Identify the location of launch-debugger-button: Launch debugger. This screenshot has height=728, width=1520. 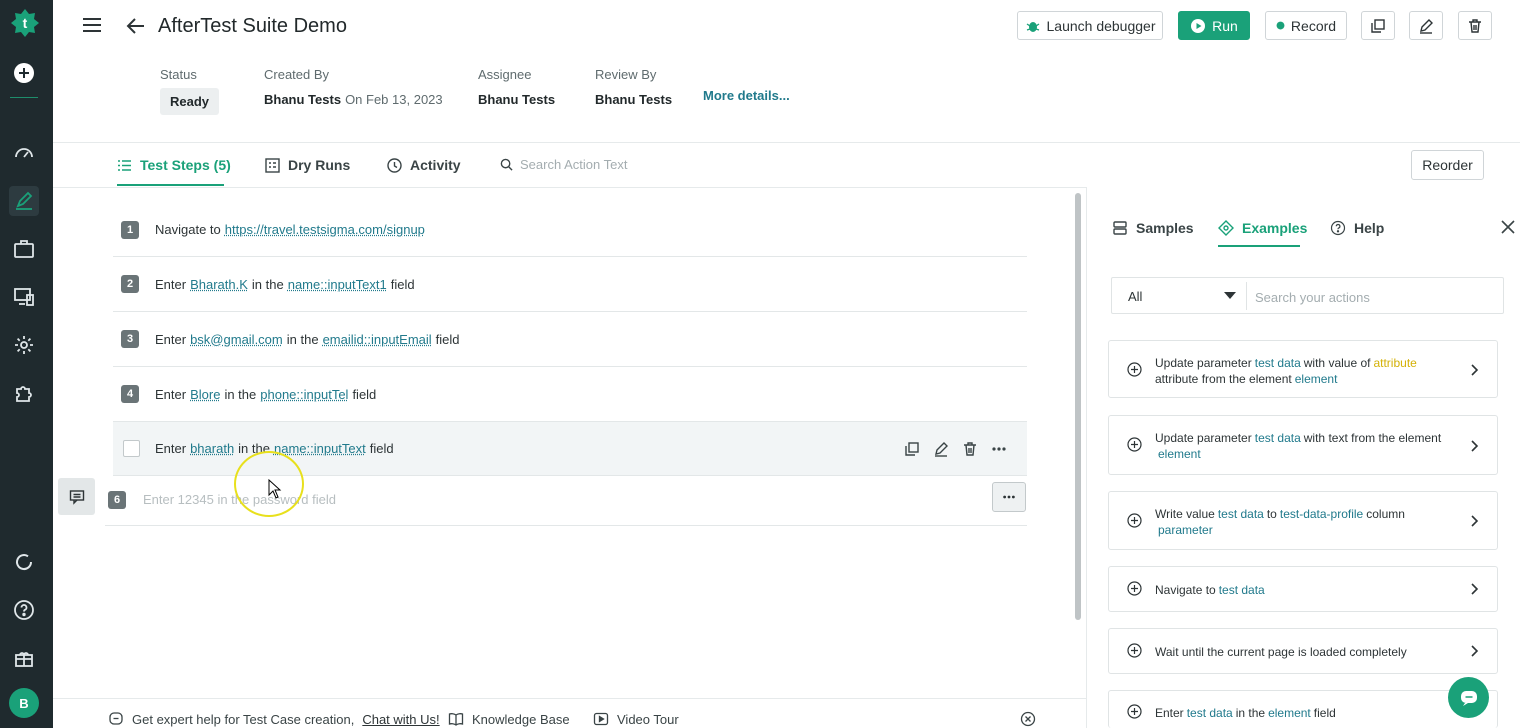
(1090, 25).